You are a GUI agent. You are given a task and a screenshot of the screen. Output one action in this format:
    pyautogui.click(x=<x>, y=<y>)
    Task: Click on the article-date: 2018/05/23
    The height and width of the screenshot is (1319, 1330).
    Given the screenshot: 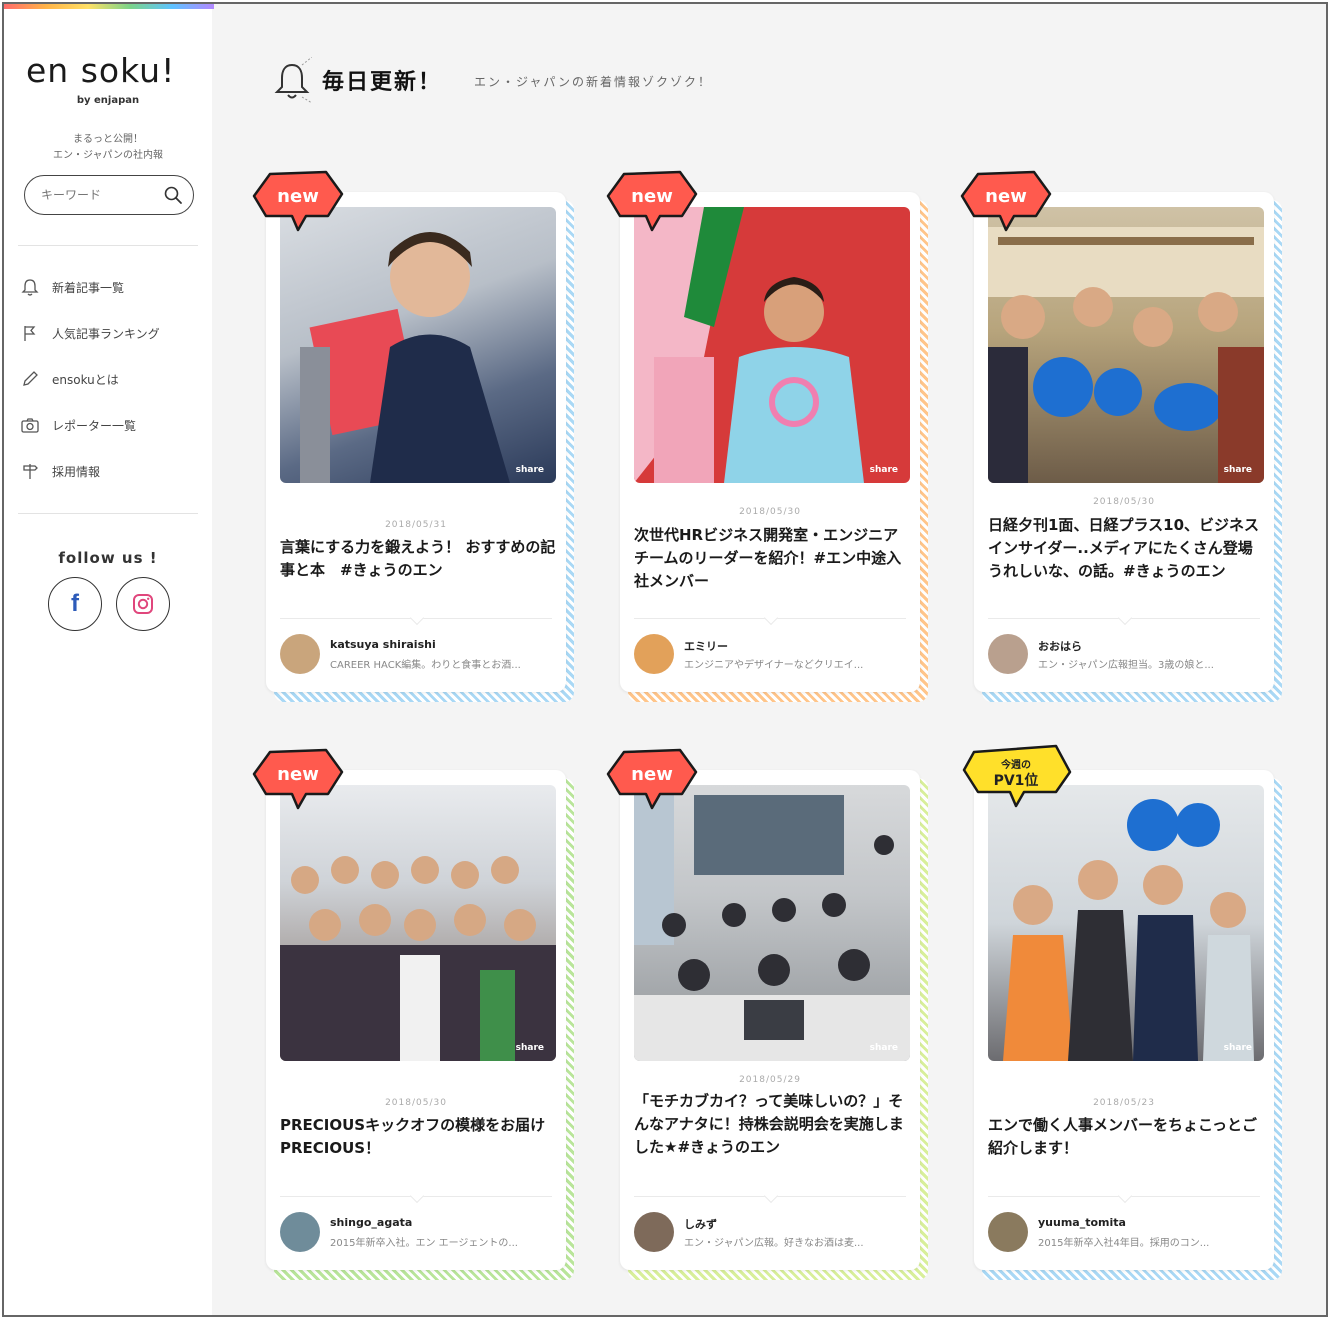 What is the action you would take?
    pyautogui.click(x=1124, y=1103)
    